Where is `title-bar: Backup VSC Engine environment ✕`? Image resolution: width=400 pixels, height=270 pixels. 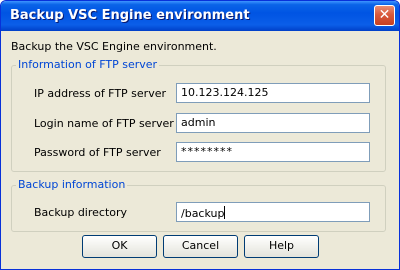 title-bar: Backup VSC Engine environment ✕ is located at coordinates (200, 16).